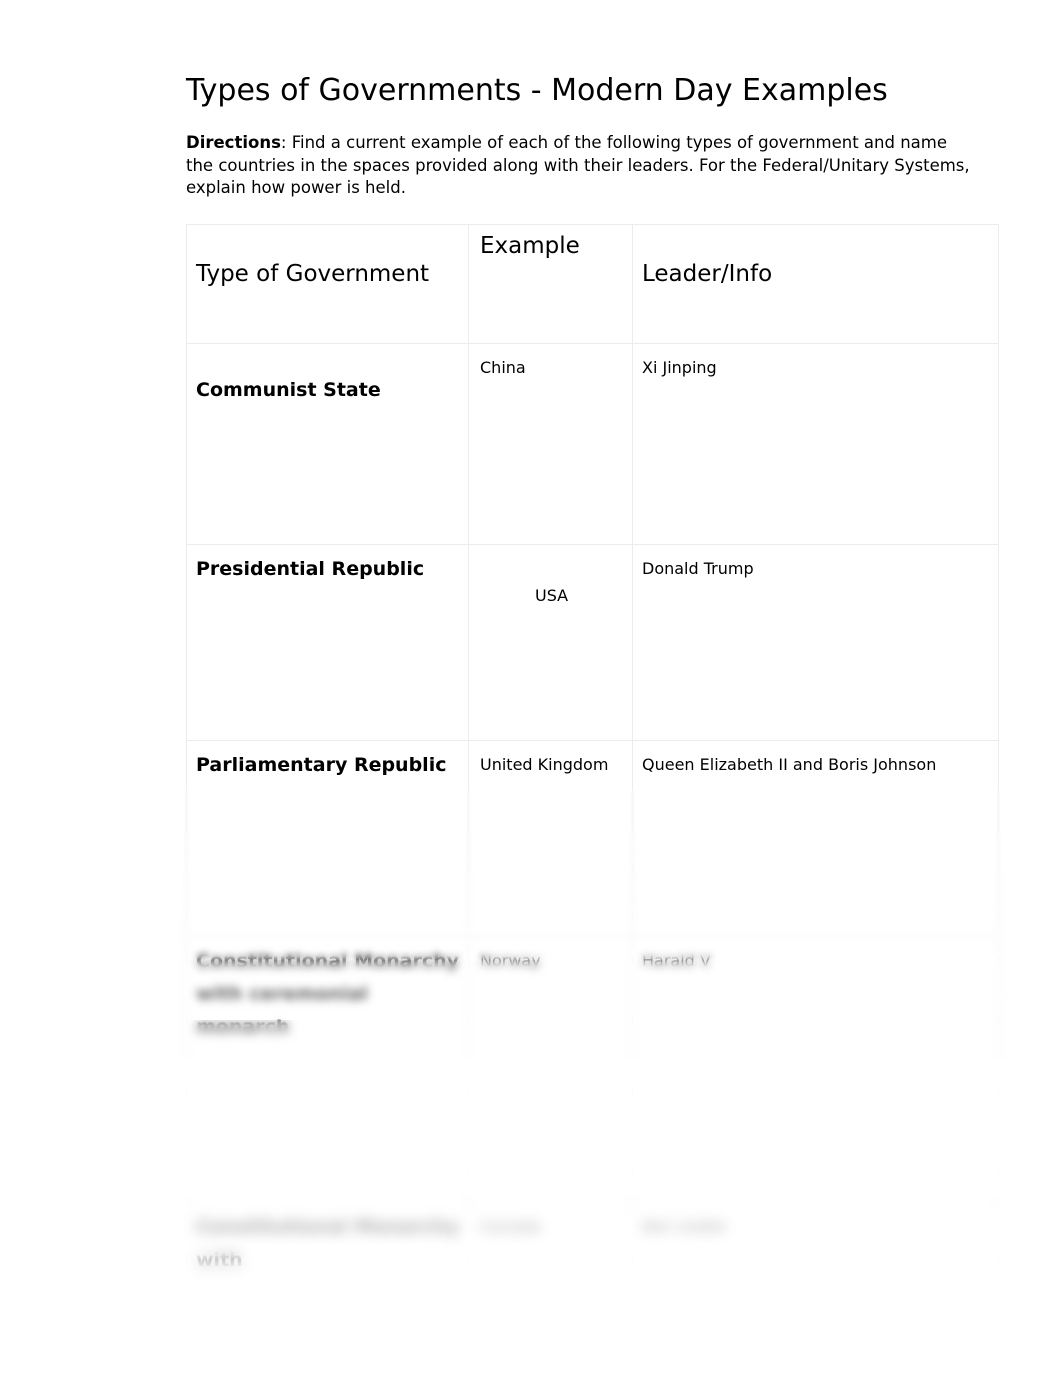 Image resolution: width=1062 pixels, height=1377 pixels. What do you see at coordinates (789, 764) in the screenshot?
I see `leader-value: Queen Elizabeth II and Boris Johnson` at bounding box center [789, 764].